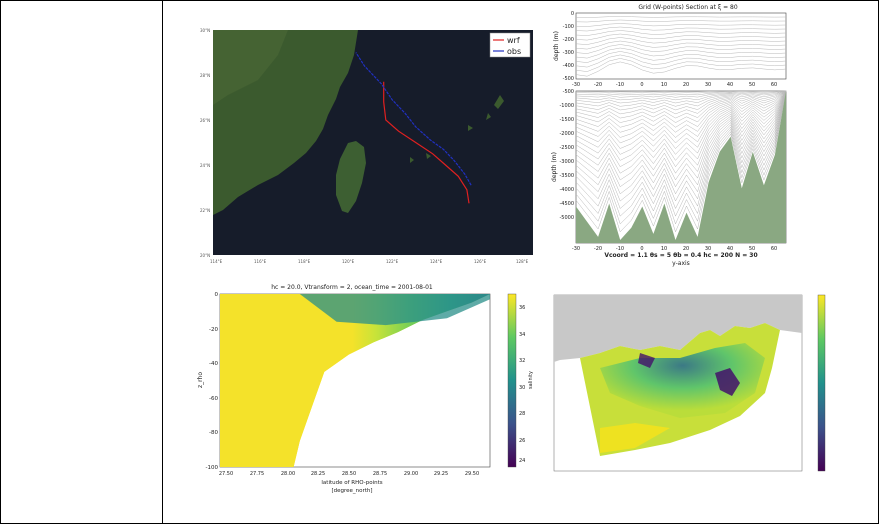 The width and height of the screenshot is (879, 524). Describe the element at coordinates (566, 162) in the screenshot. I see `svg-text: -3000` at that location.